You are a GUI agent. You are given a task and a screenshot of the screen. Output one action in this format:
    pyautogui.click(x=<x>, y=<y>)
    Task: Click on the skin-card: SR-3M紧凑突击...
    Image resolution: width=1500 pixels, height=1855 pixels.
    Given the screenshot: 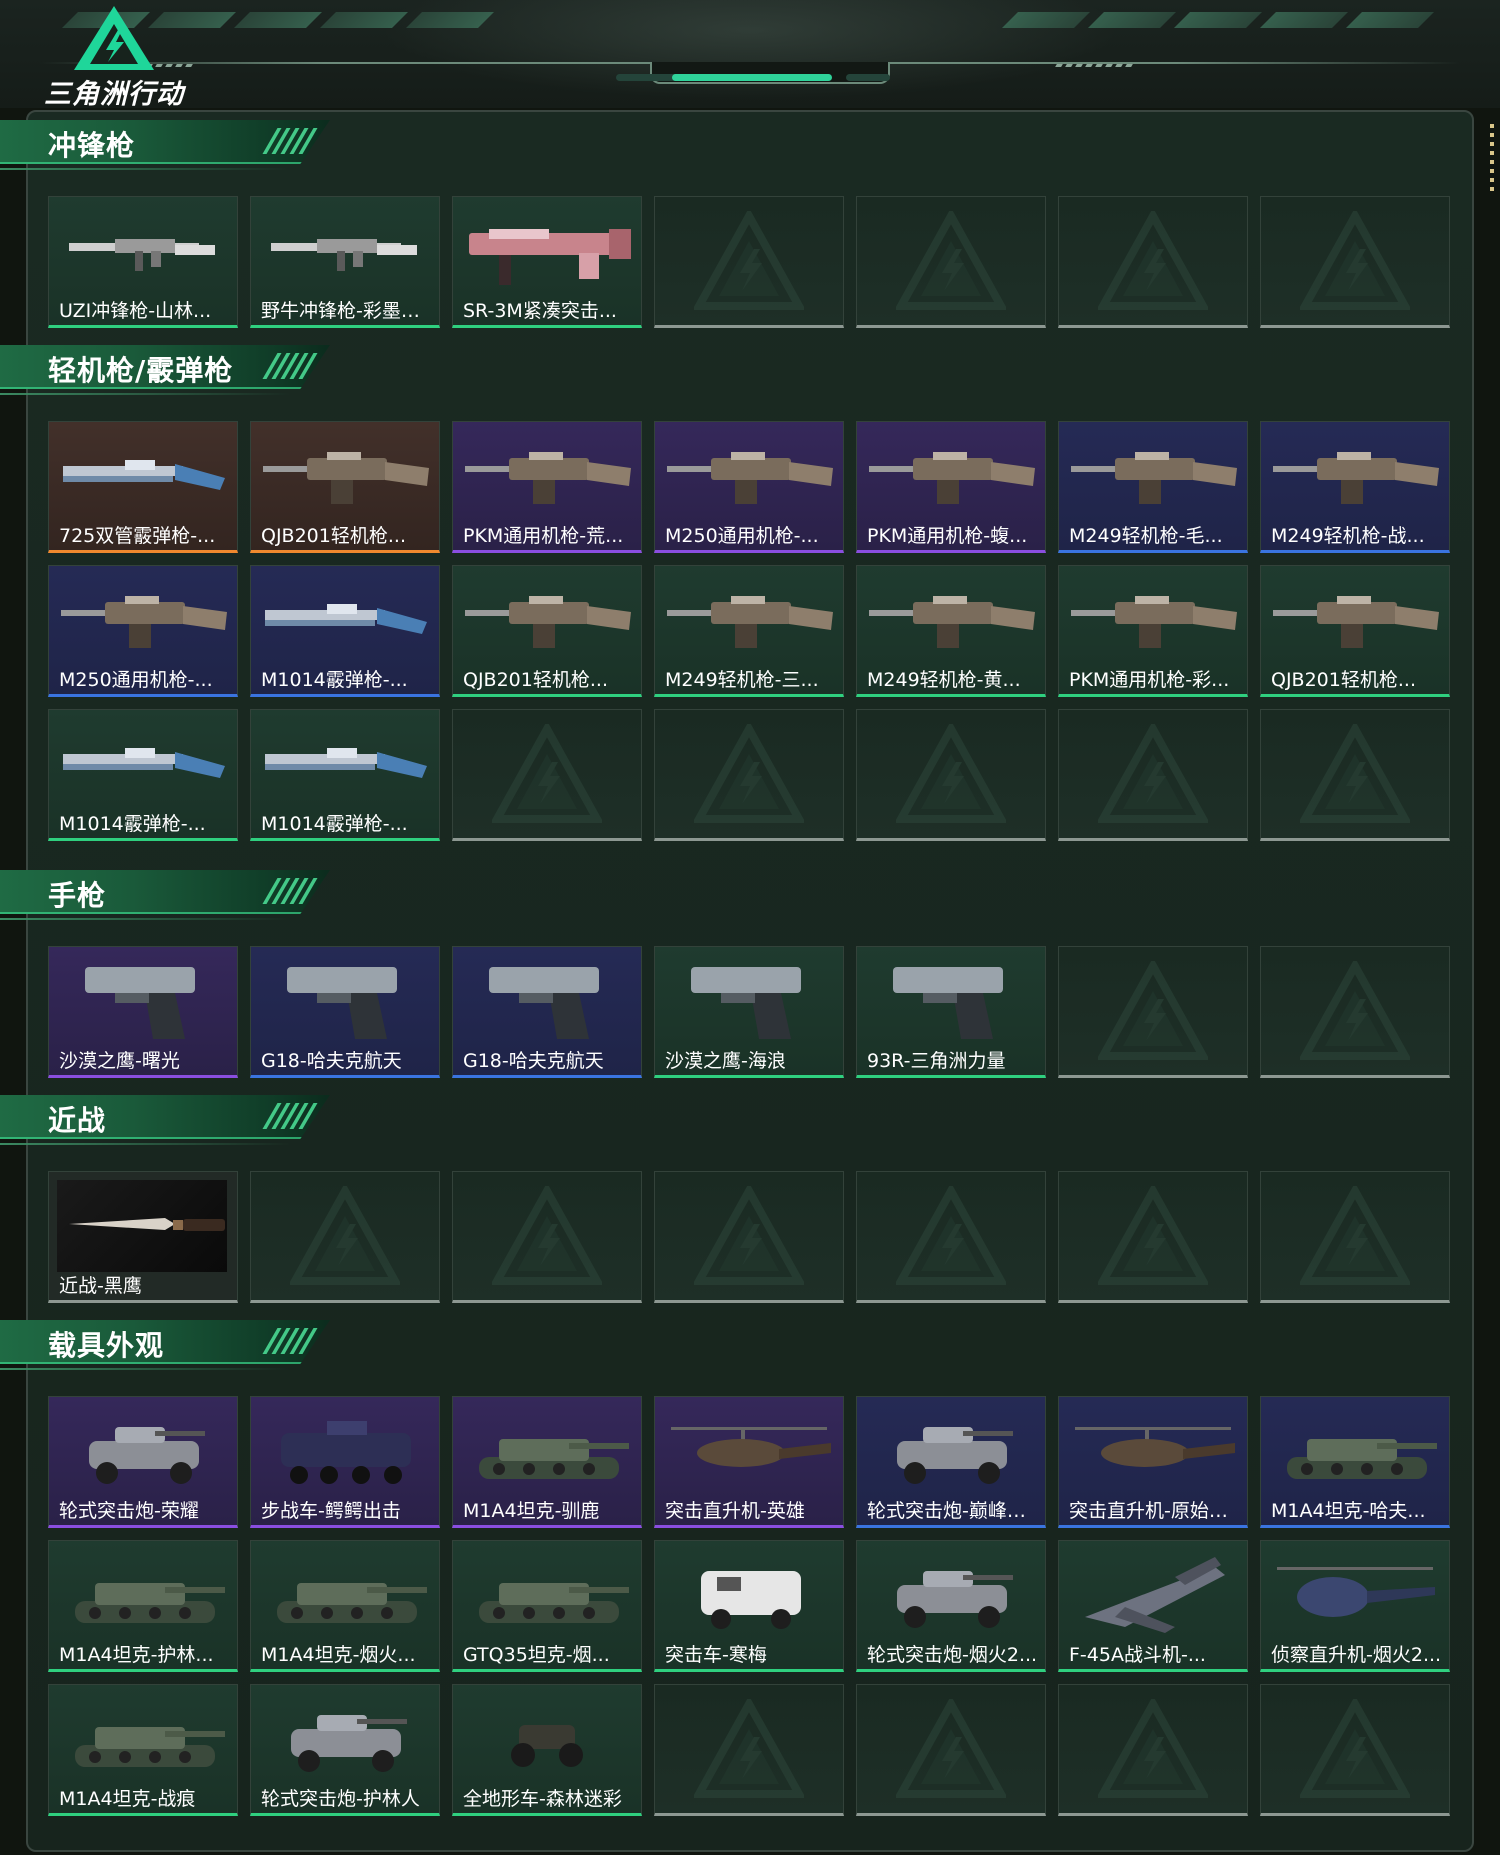 What is the action you would take?
    pyautogui.click(x=547, y=262)
    